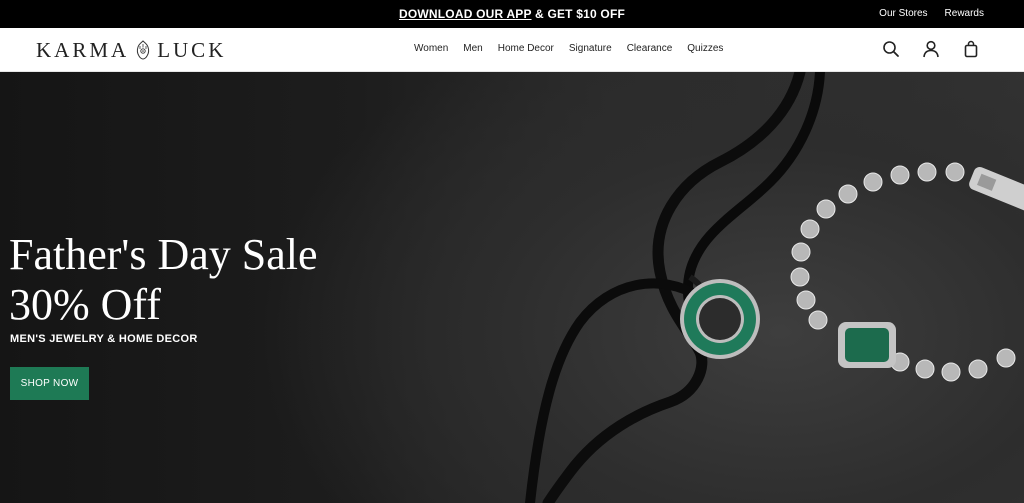  I want to click on utility-links: Our Stores Rewards, so click(931, 13).